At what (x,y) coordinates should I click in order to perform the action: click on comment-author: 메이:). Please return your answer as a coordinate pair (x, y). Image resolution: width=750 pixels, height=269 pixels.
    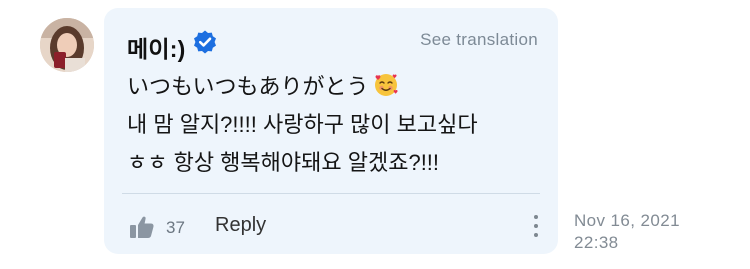
    Looking at the image, I should click on (156, 47).